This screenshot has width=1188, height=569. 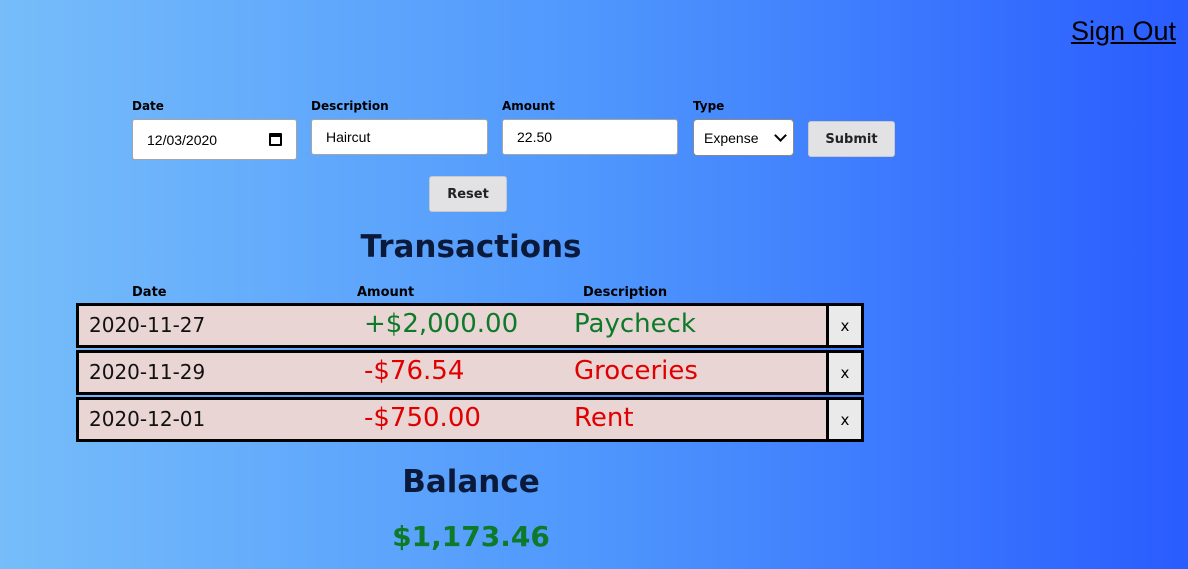 What do you see at coordinates (149, 292) in the screenshot?
I see `column-header-date: Date` at bounding box center [149, 292].